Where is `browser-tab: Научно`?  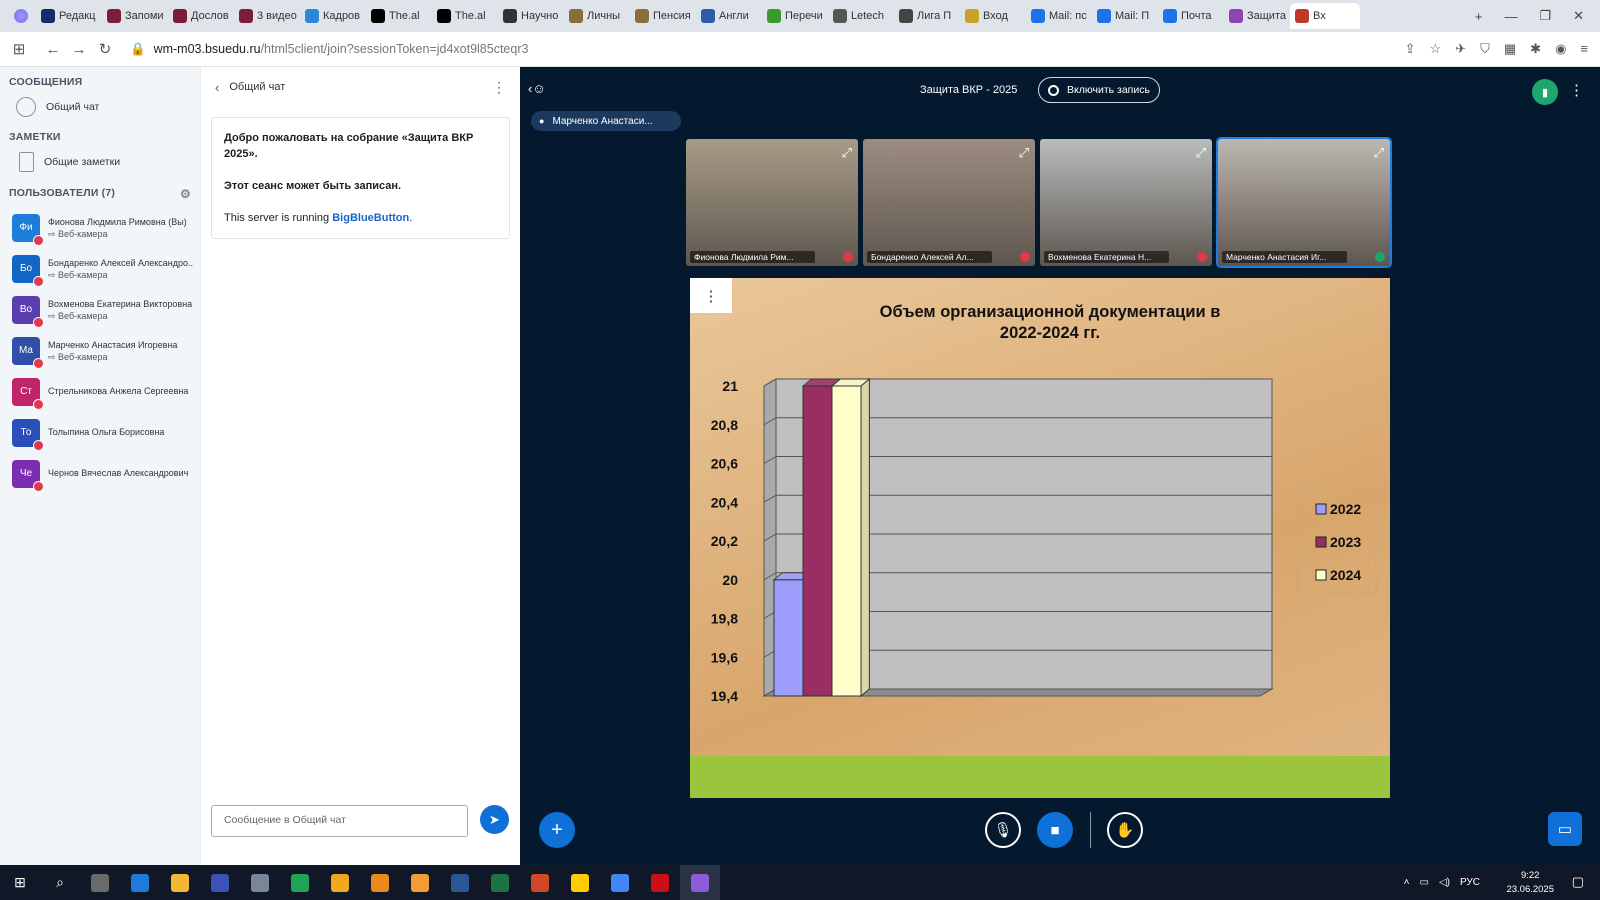 browser-tab: Научно is located at coordinates (531, 16).